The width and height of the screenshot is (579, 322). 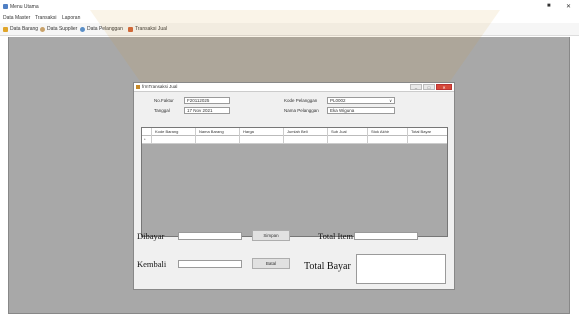 What do you see at coordinates (24, 7) in the screenshot?
I see `window-title: Menu Utama` at bounding box center [24, 7].